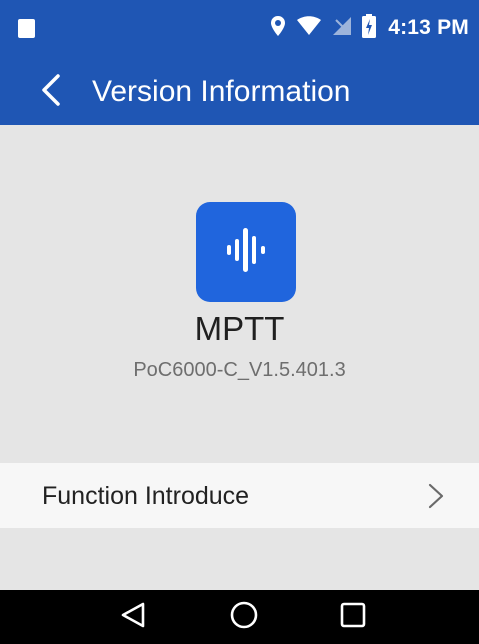  Describe the element at coordinates (146, 496) in the screenshot. I see `list-item-label: Function Introduce` at that location.